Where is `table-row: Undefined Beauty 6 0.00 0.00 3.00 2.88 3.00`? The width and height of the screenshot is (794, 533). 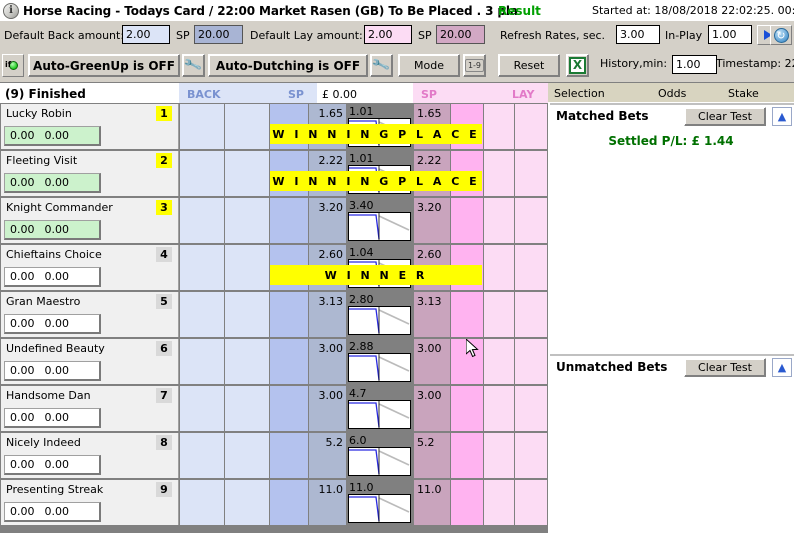 table-row: Undefined Beauty 6 0.00 0.00 3.00 2.88 3.00 is located at coordinates (274, 361).